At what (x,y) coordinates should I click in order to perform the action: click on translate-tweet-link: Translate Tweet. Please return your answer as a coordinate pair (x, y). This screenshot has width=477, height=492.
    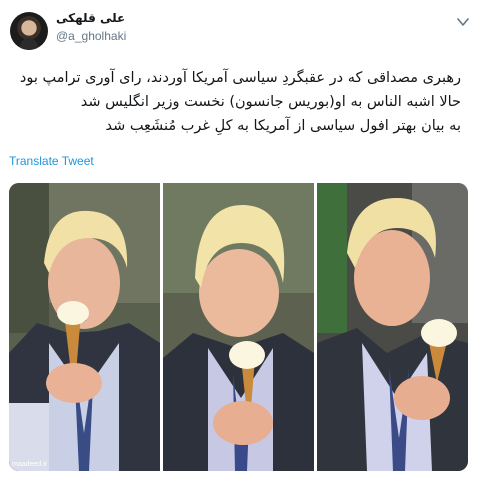
    Looking at the image, I should click on (51, 161).